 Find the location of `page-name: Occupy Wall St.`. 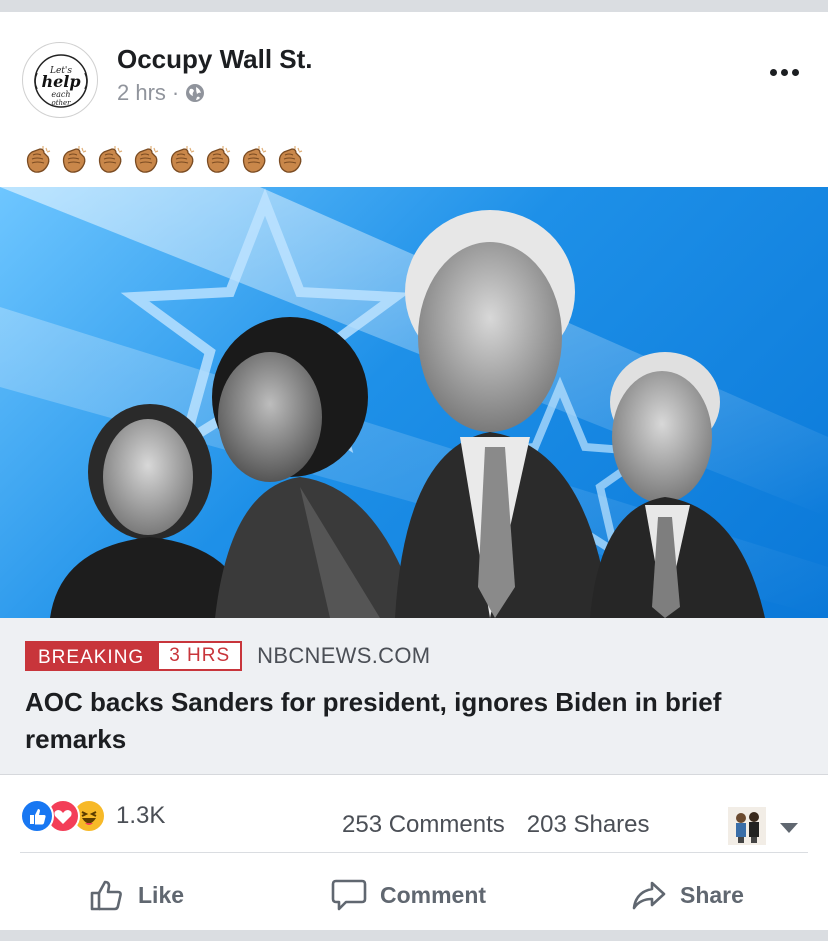

page-name: Occupy Wall St. is located at coordinates (215, 59).